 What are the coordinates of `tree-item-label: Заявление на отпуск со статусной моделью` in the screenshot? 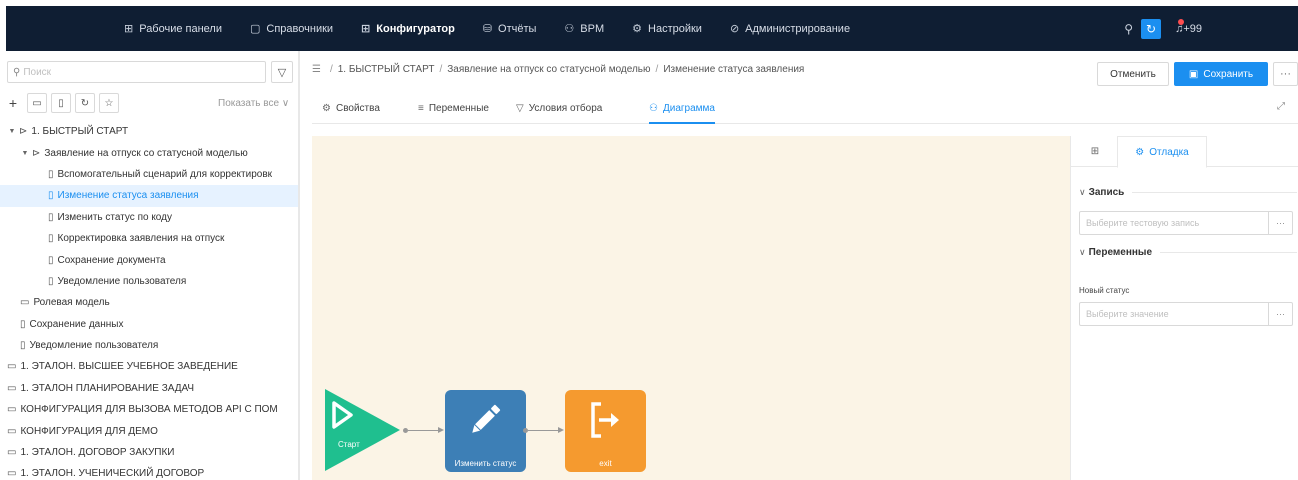 It's located at (146, 153).